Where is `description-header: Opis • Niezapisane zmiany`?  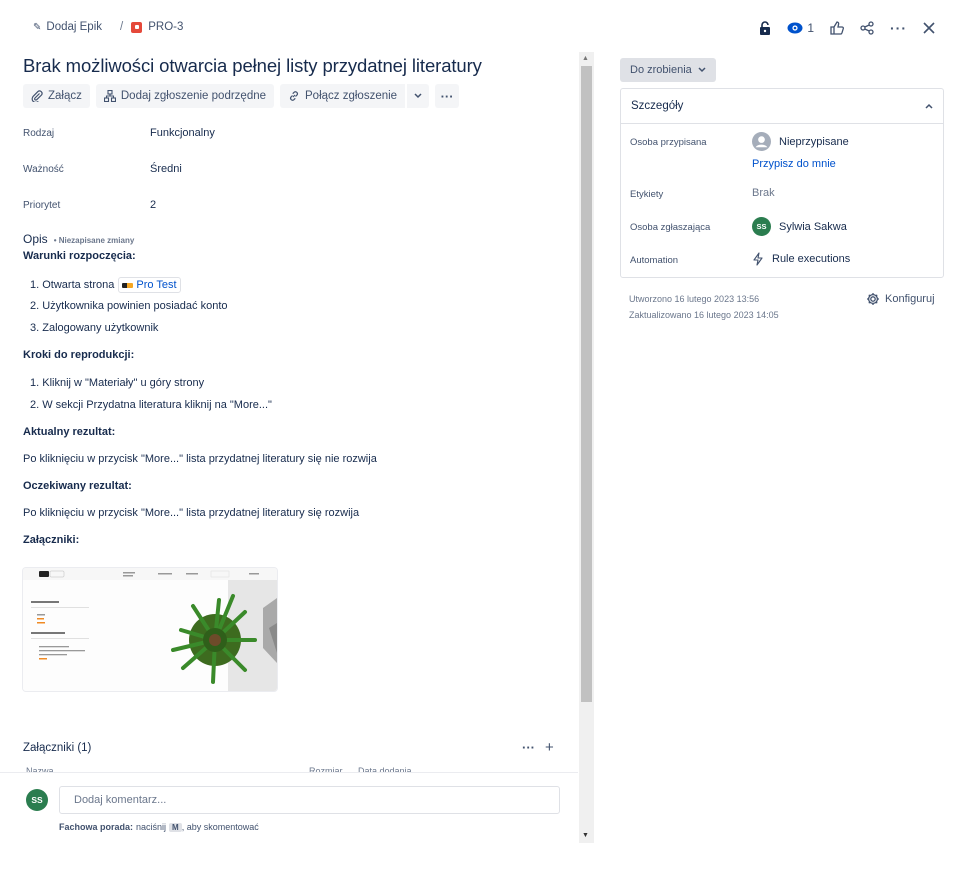
description-header: Opis • Niezapisane zmiany is located at coordinates (78, 239).